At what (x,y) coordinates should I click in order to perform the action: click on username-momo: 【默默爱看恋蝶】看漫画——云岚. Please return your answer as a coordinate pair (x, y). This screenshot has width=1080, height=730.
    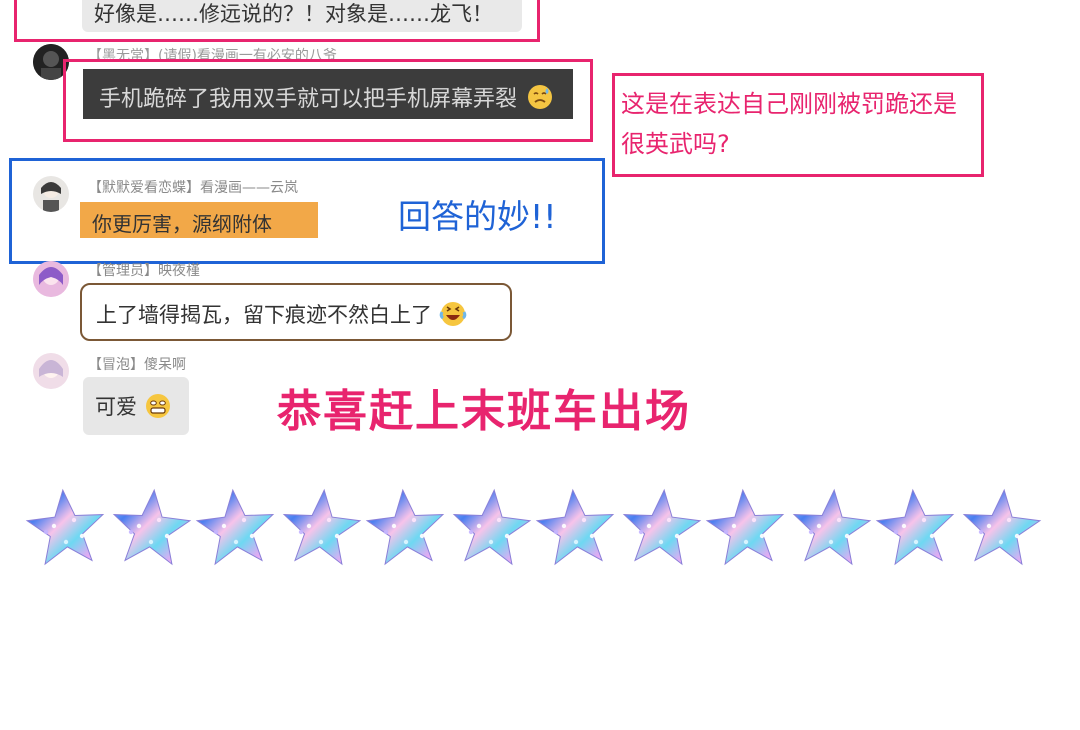
    Looking at the image, I should click on (193, 187).